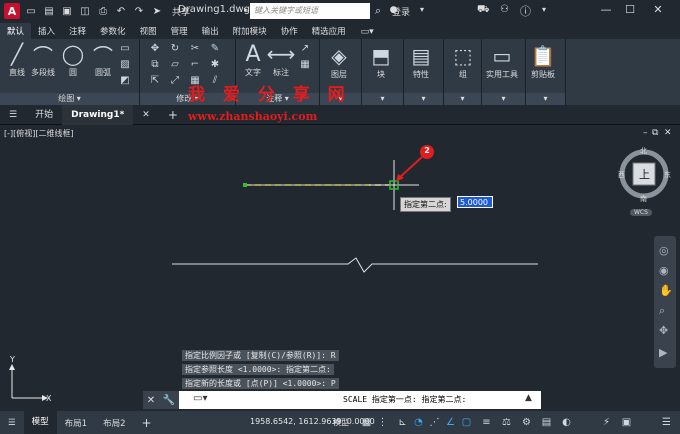  I want to click on viewport-restore-icon: ⧉, so click(655, 133).